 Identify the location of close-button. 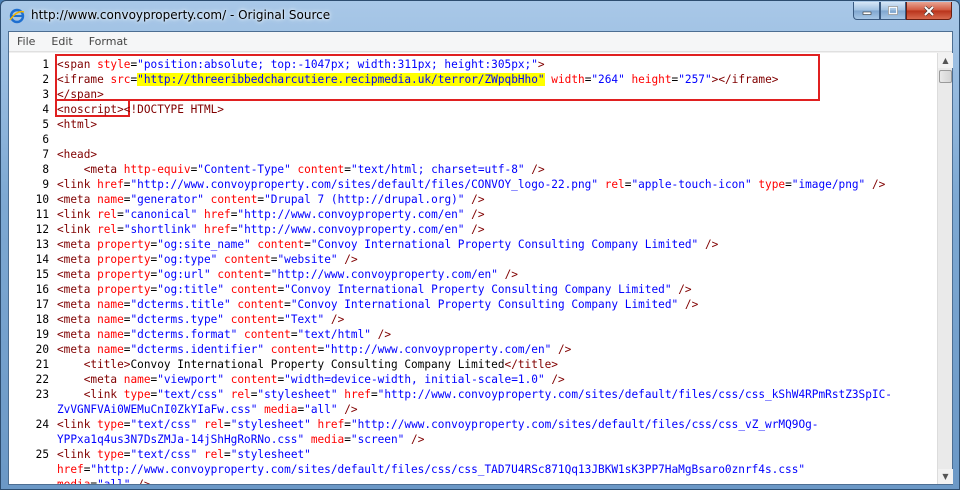
(929, 11).